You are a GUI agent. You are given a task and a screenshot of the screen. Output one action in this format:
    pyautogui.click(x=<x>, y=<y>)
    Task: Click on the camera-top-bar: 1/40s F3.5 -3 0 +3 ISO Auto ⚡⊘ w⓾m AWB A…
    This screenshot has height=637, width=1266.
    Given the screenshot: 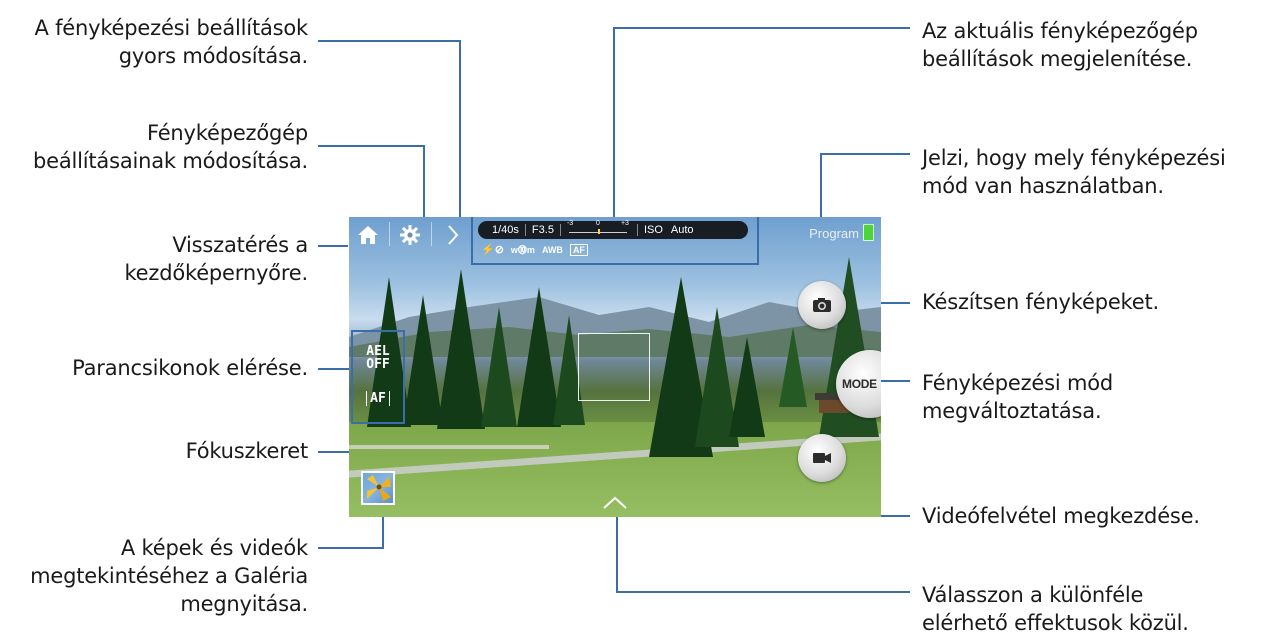 What is the action you would take?
    pyautogui.click(x=615, y=241)
    